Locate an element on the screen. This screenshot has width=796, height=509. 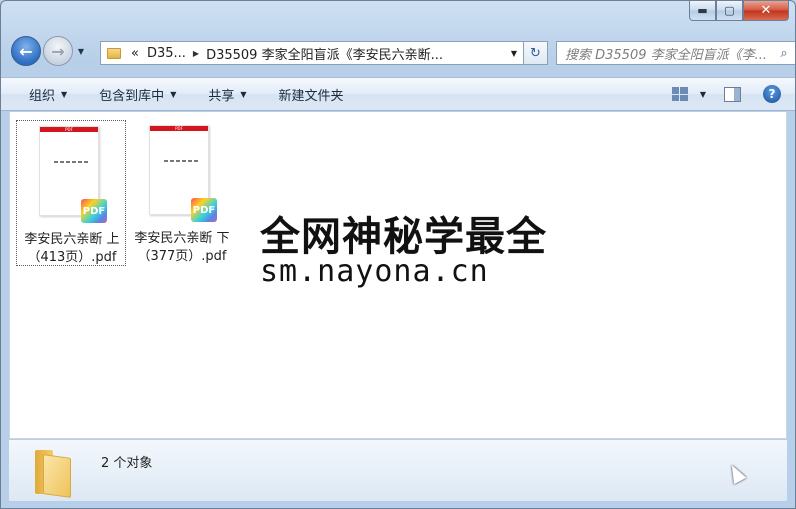
organize-label: 组织 is located at coordinates (42, 96).